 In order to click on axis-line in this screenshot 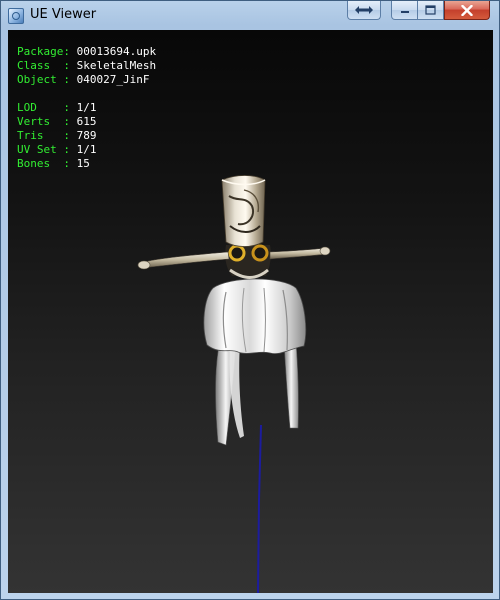, I will do `click(259, 508)`.